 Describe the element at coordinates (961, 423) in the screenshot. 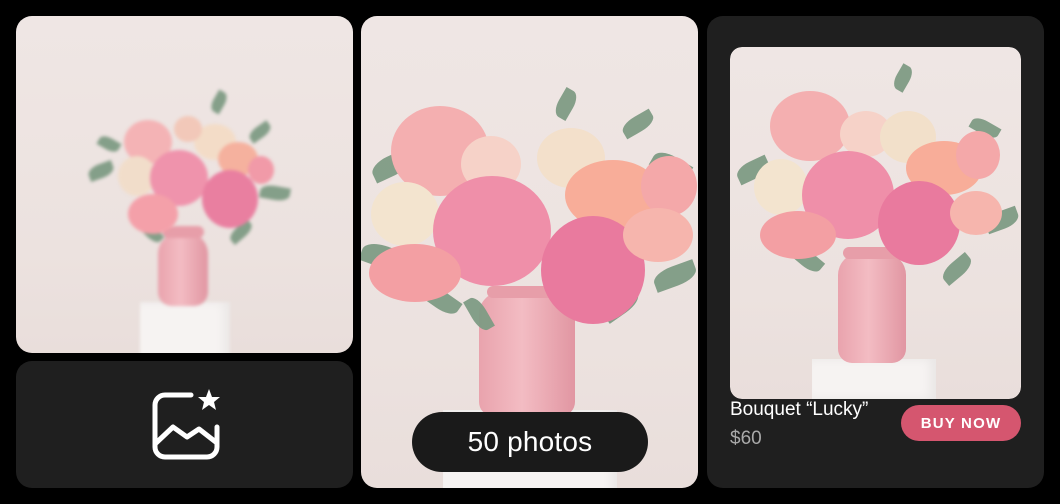

I see `buy-now-button: BUY NOW` at that location.